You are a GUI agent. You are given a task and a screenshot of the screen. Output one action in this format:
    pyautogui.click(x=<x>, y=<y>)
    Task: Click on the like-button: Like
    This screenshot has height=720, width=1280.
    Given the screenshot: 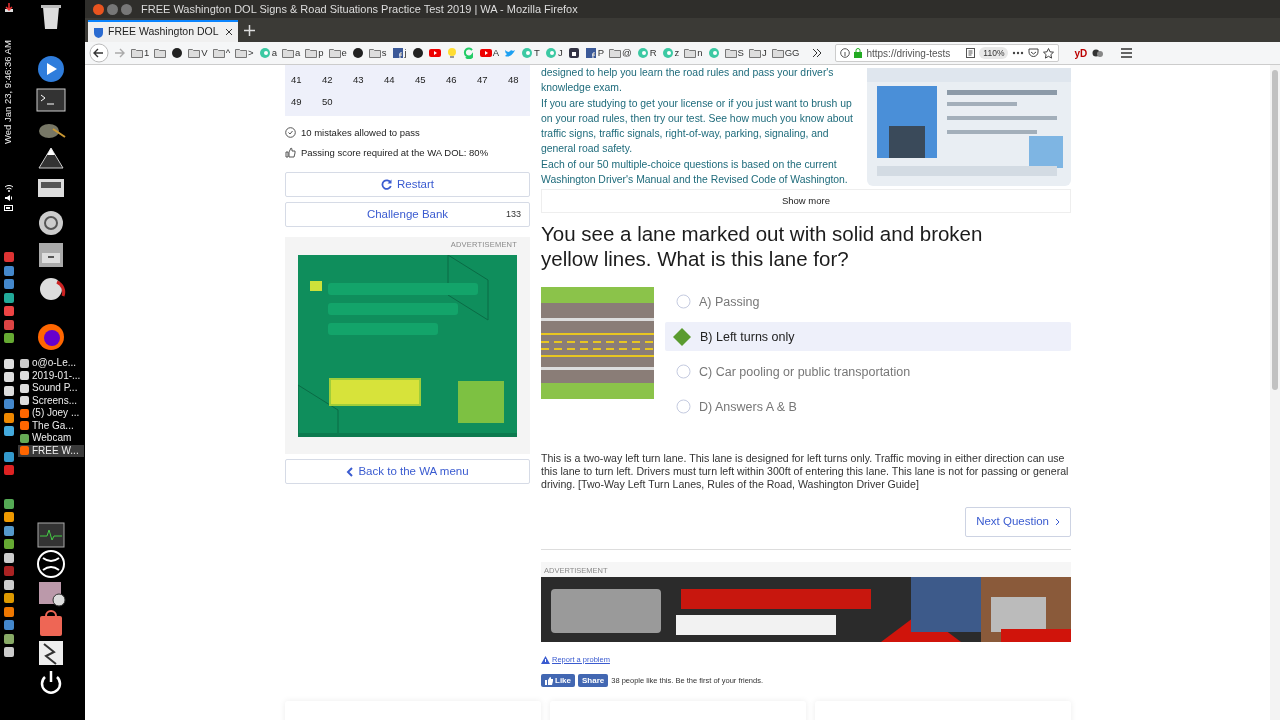 What is the action you would take?
    pyautogui.click(x=558, y=681)
    